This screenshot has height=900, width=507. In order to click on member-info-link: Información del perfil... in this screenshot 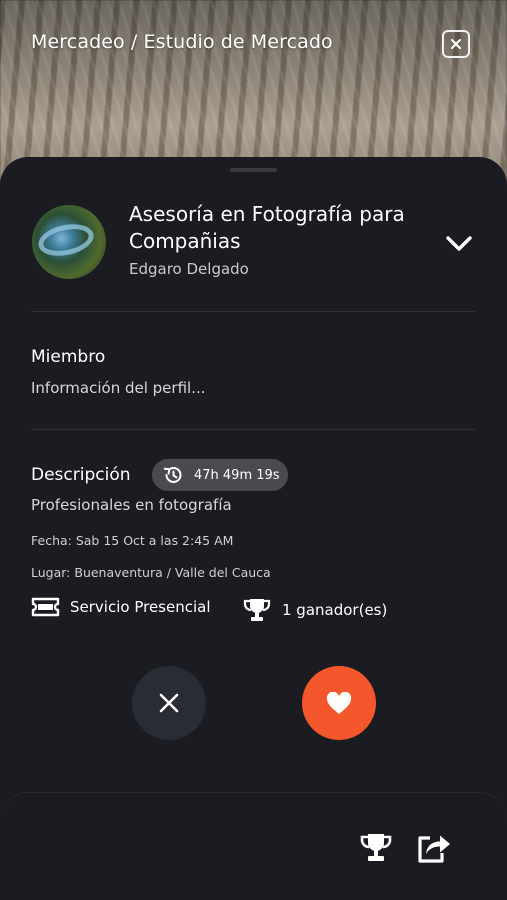, I will do `click(118, 388)`.